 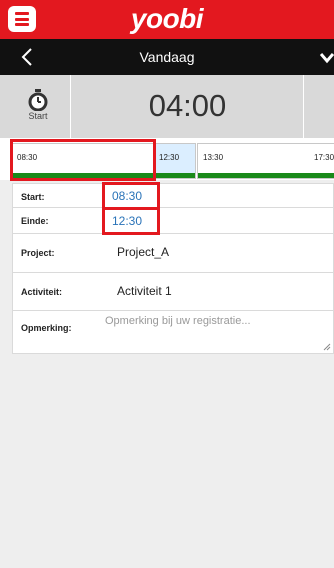 What do you see at coordinates (213, 157) in the screenshot?
I see `timeline-time: 13:30` at bounding box center [213, 157].